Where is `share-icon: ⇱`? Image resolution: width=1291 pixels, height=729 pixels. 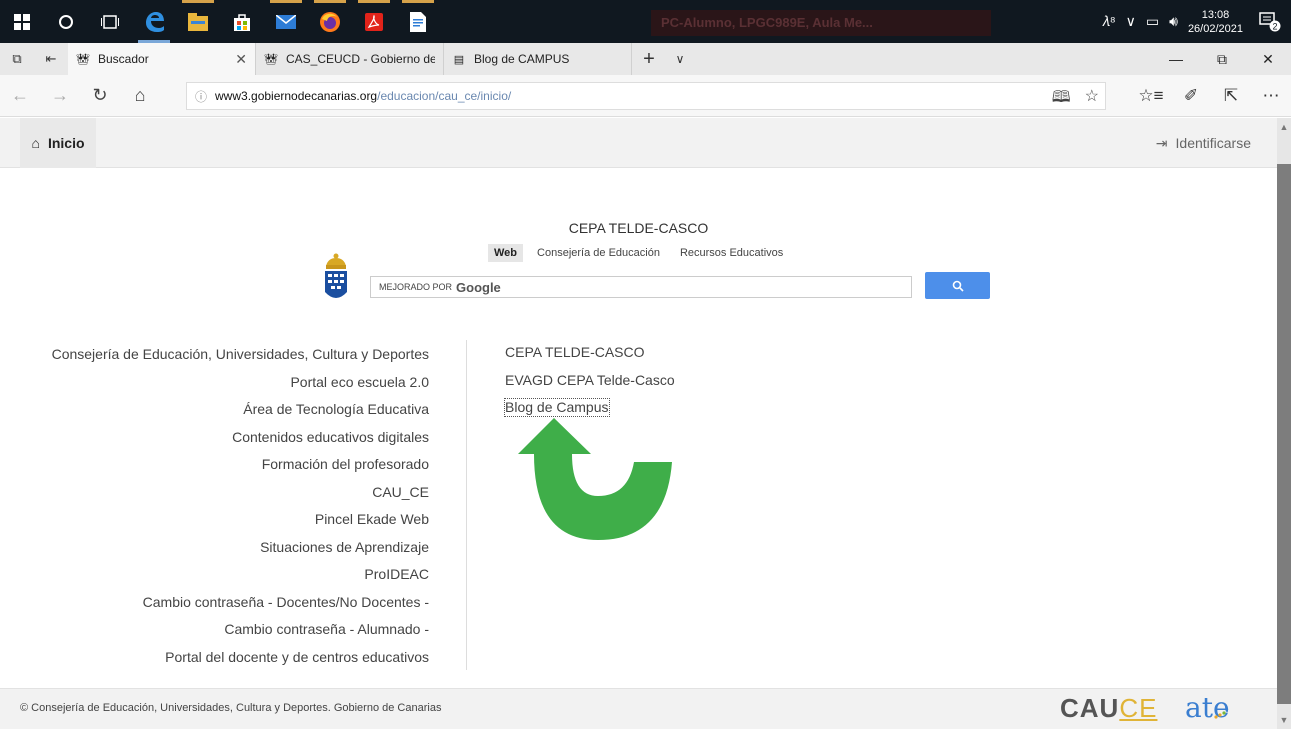
share-icon: ⇱ is located at coordinates (1231, 96).